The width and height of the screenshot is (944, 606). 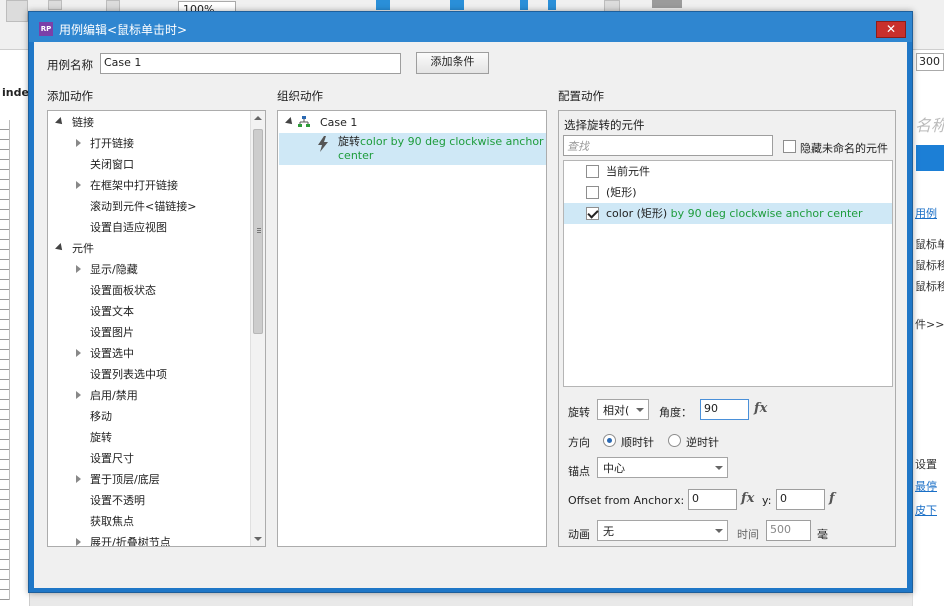 What do you see at coordinates (114, 395) in the screenshot?
I see `tree-item-label: 启用/禁用` at bounding box center [114, 395].